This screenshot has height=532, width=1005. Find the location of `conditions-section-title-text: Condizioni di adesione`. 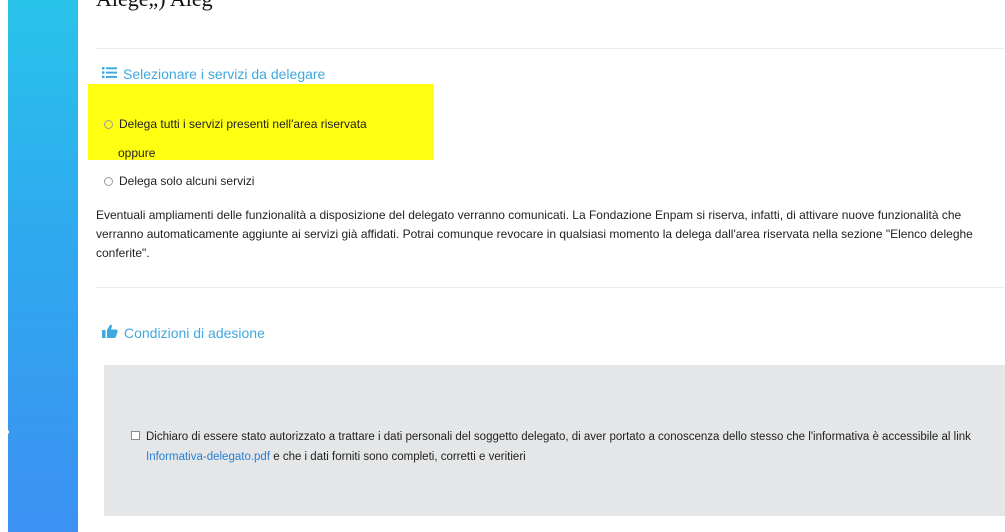

conditions-section-title-text: Condizioni di adesione is located at coordinates (194, 332).